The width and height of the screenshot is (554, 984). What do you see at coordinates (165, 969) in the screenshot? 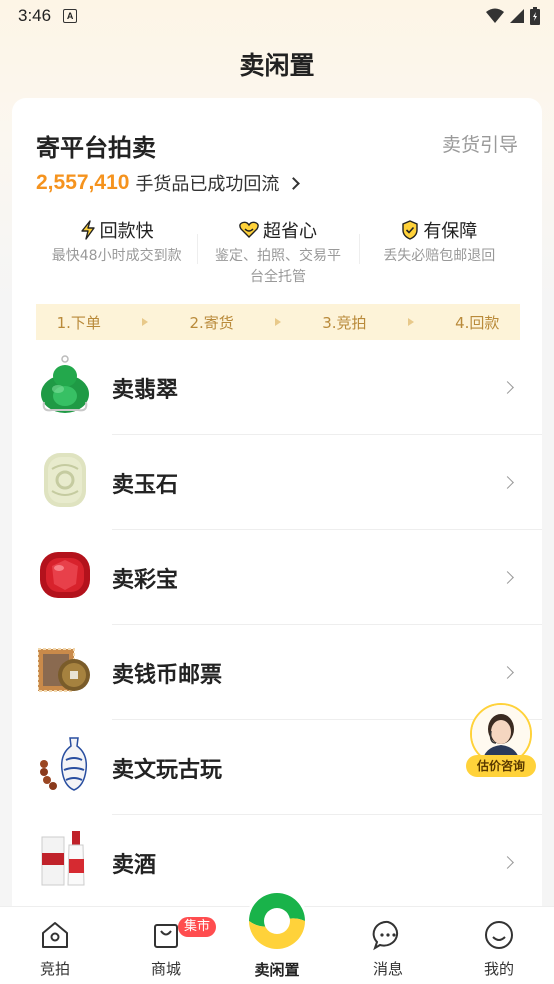
I see `tab-label: 商城` at bounding box center [165, 969].